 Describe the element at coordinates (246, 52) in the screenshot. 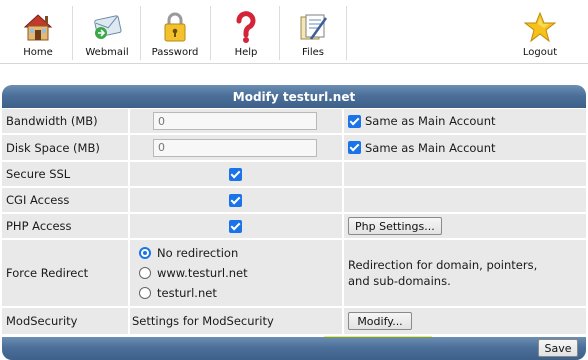

I see `toolbar-help-label: Help` at that location.